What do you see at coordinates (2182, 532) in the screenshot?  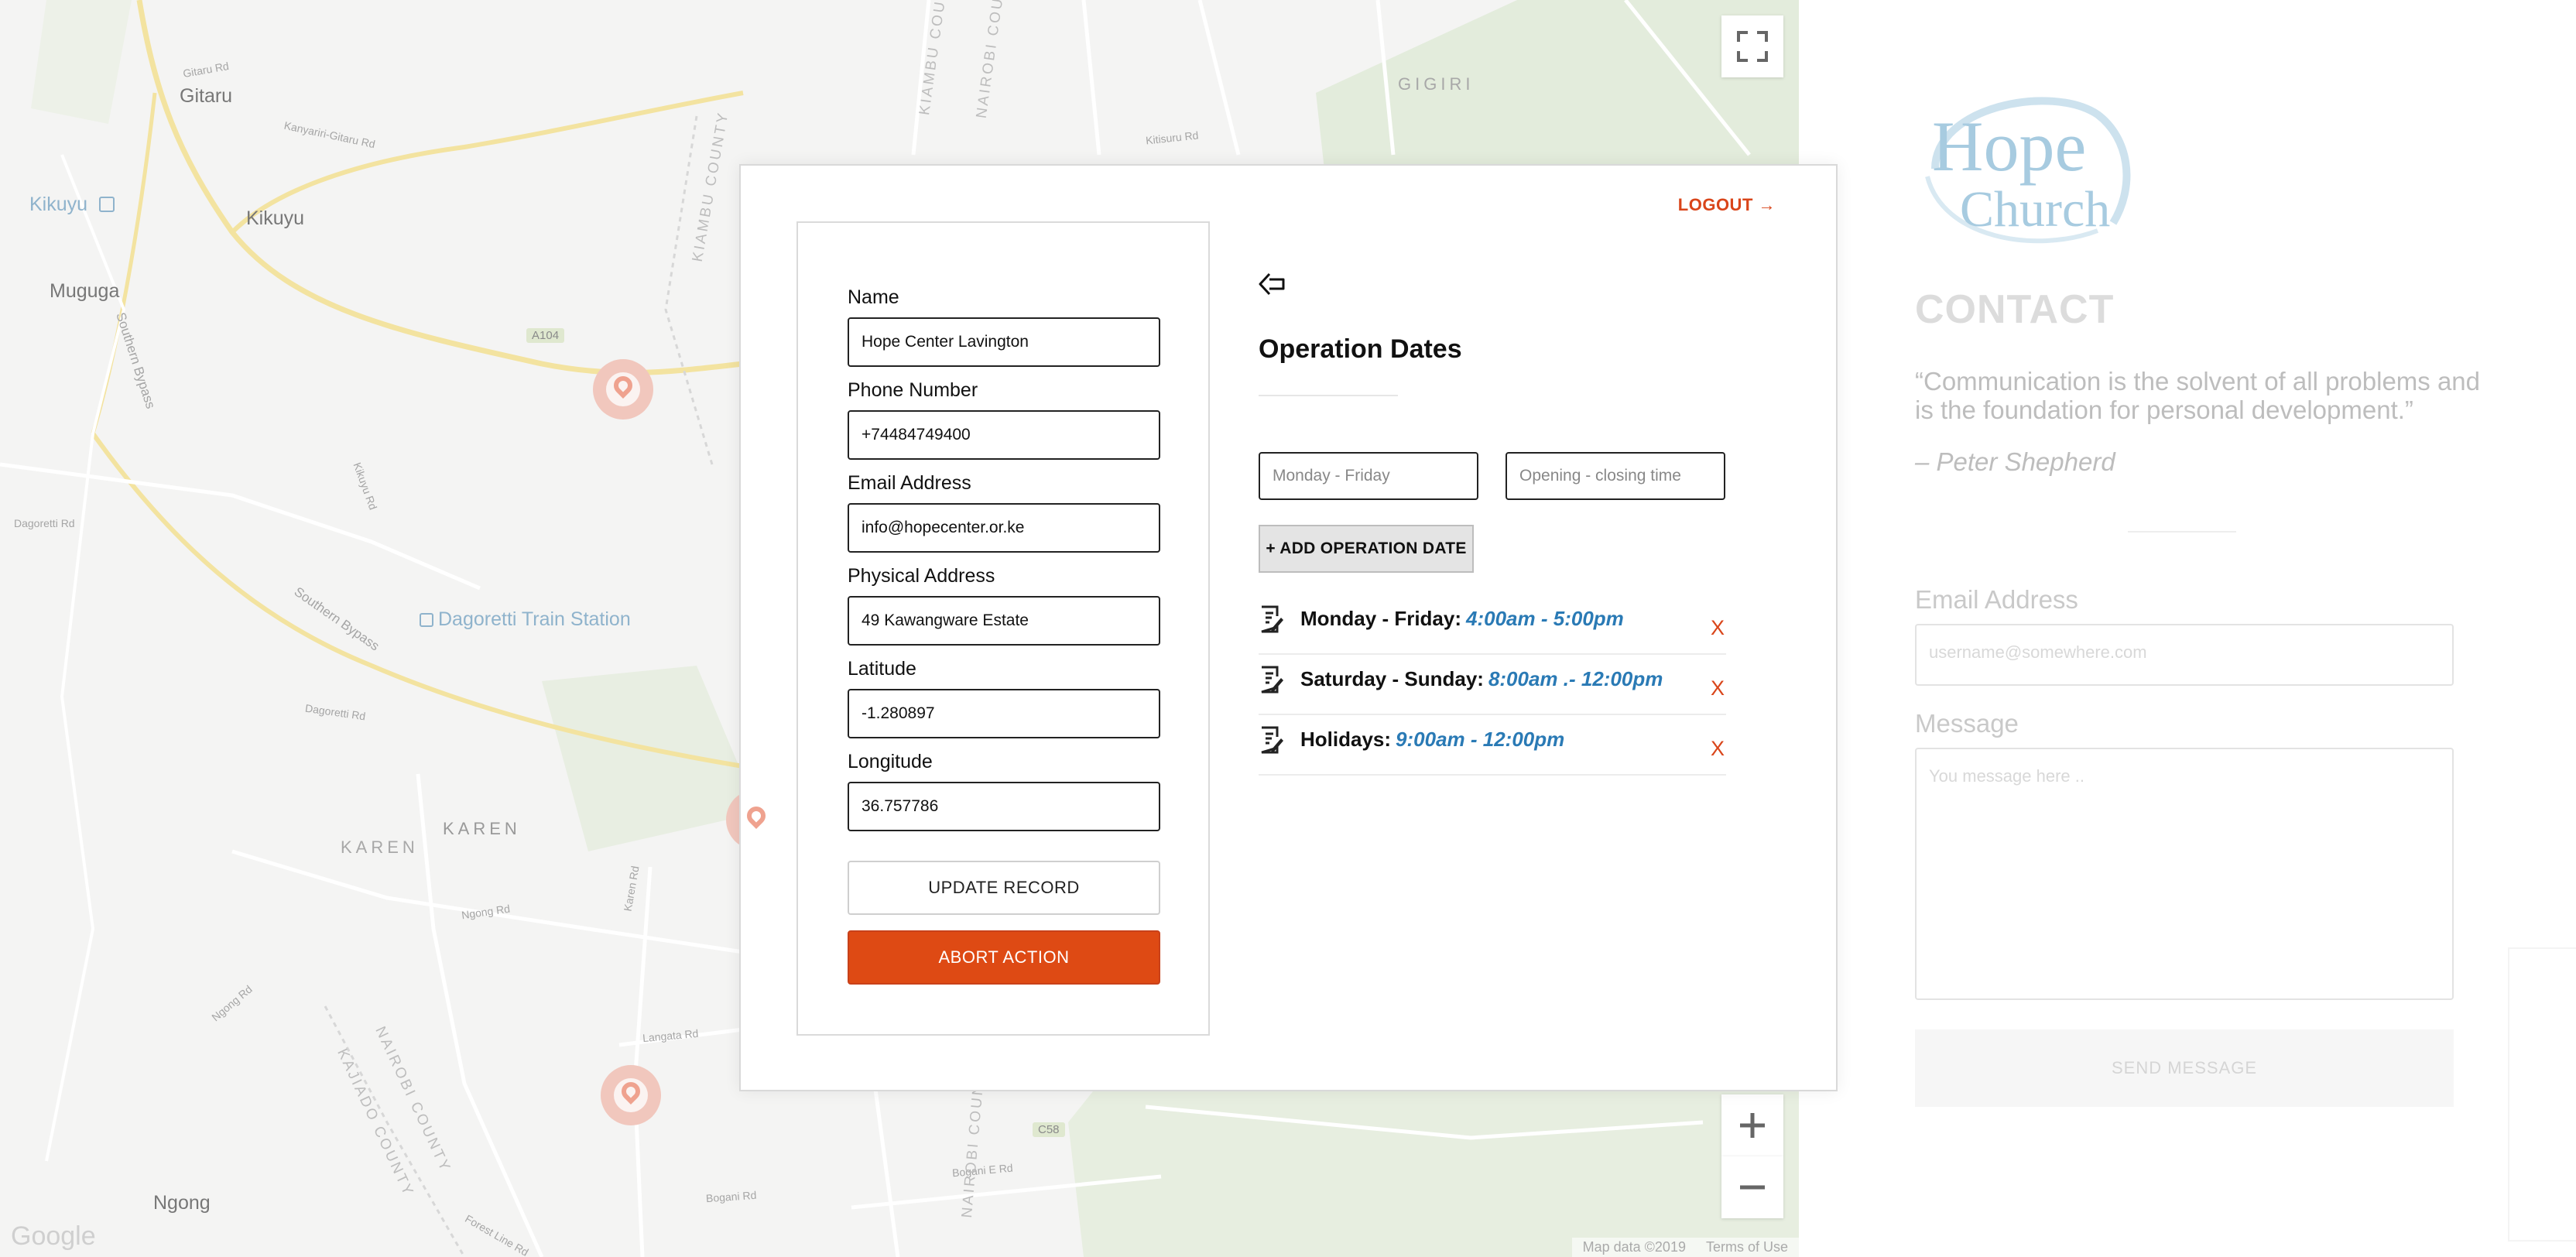 I see `contact-divider` at bounding box center [2182, 532].